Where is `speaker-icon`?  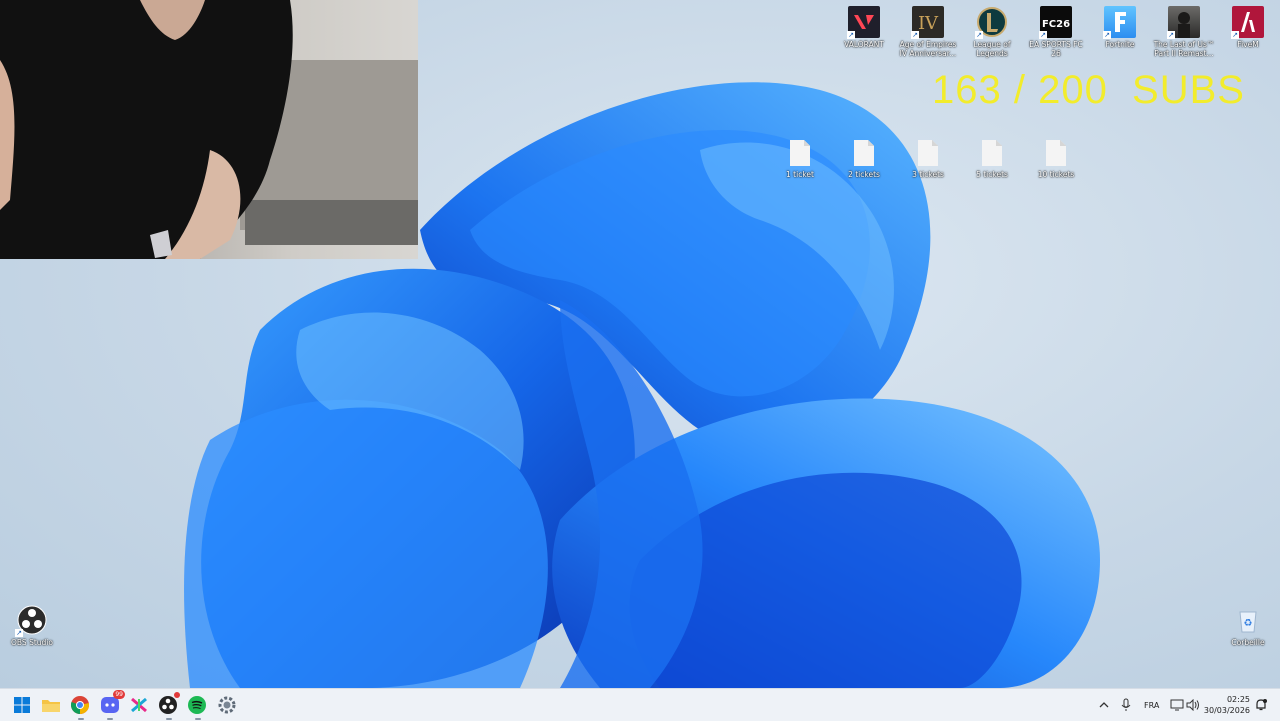 speaker-icon is located at coordinates (1192, 705).